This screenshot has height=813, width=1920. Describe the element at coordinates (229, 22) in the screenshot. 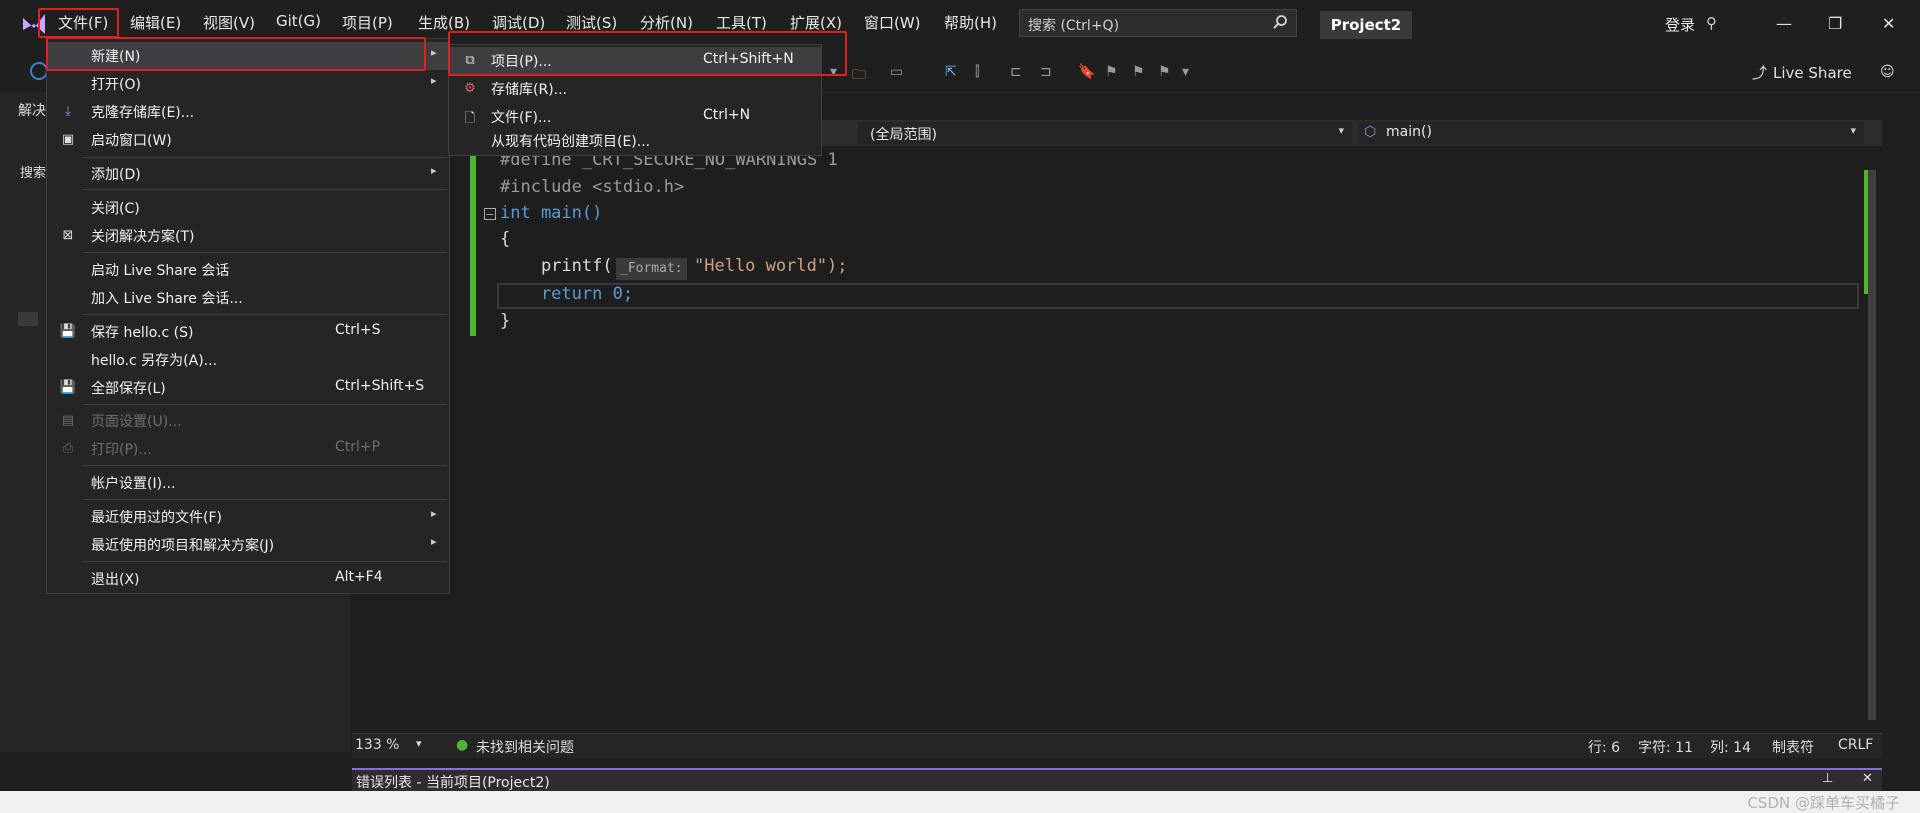

I see `menu-view: 视图(V)` at that location.